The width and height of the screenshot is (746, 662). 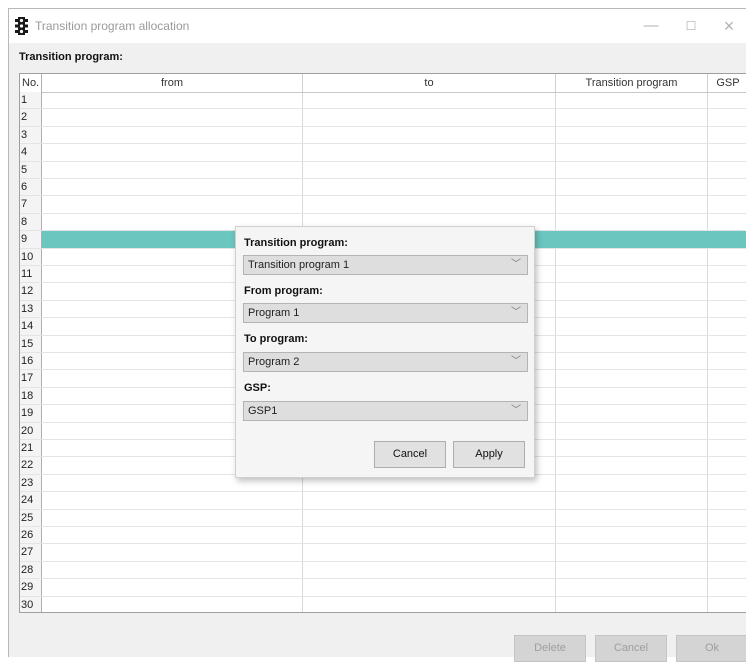 I want to click on transition-program-select: Transition program 1 ﹀, so click(x=385, y=265).